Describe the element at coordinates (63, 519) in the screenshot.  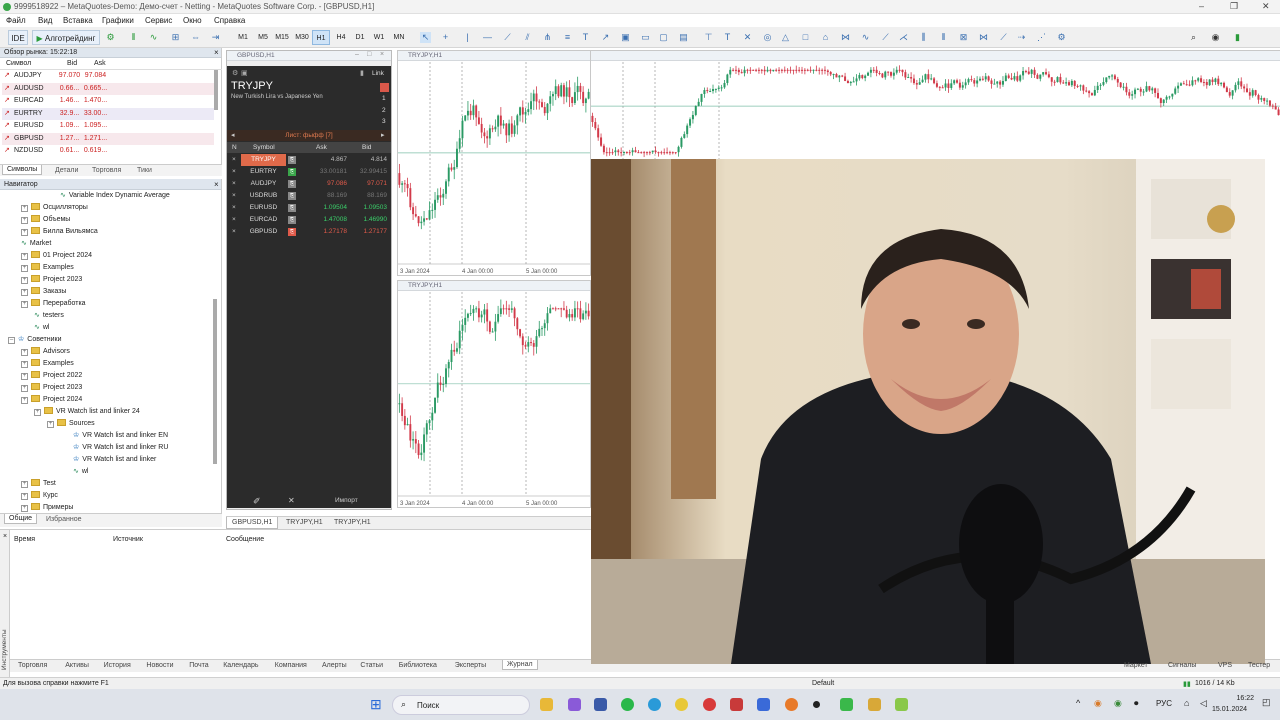
I see `tab-favorites: Избранное` at that location.